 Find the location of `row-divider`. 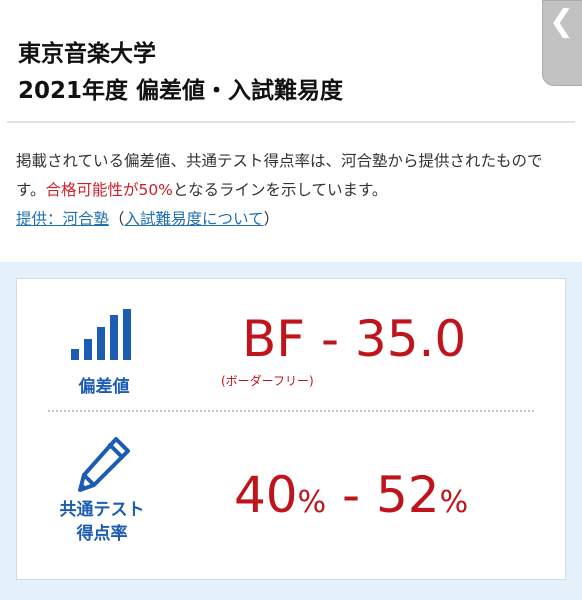

row-divider is located at coordinates (291, 411).